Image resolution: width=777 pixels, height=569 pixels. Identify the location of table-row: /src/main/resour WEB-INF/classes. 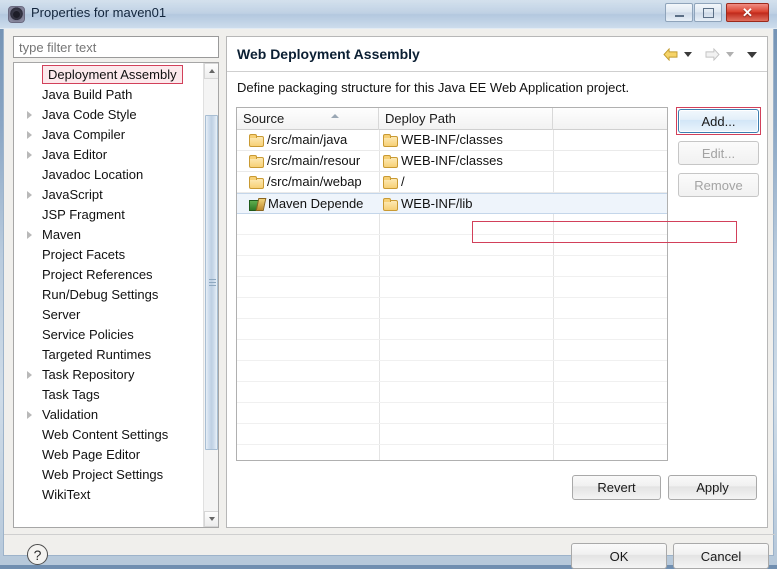
(452, 161).